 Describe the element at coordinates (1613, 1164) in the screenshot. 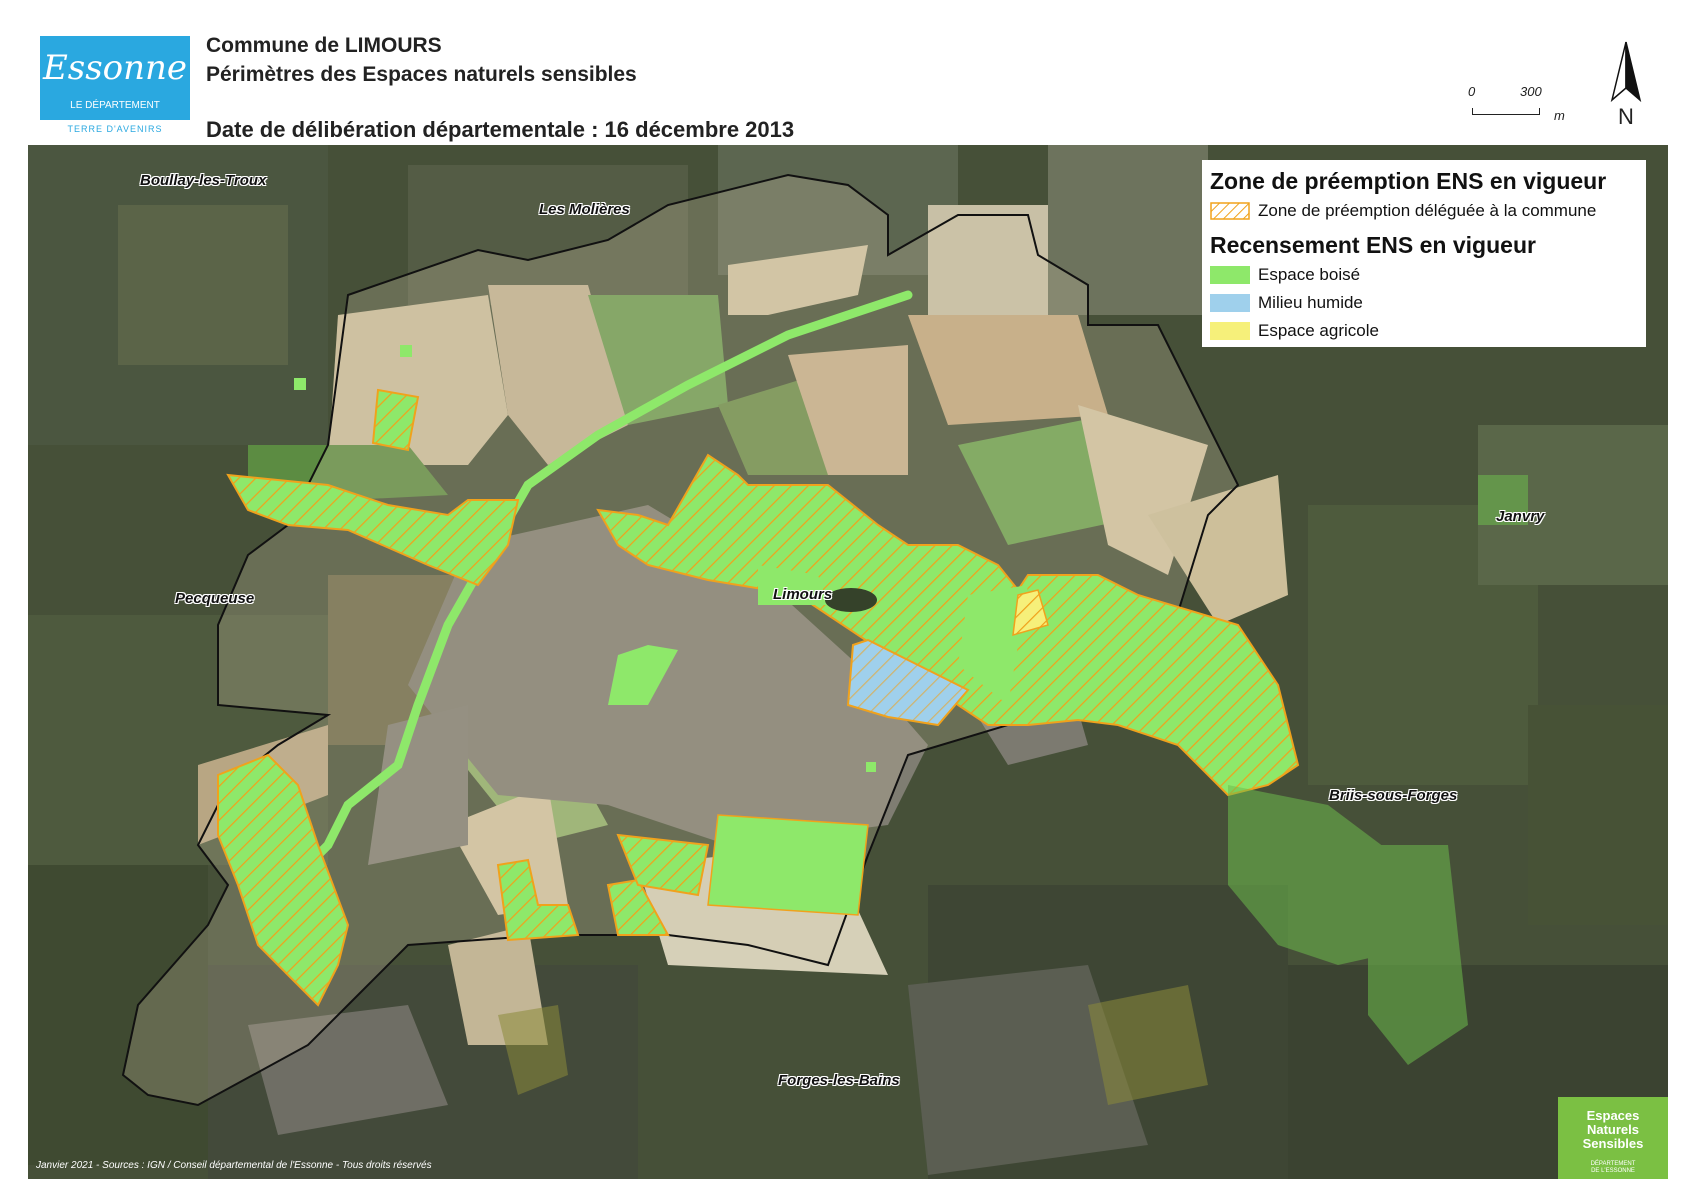

I see `ens-logo-sub1: DÉPARTEMENT` at that location.